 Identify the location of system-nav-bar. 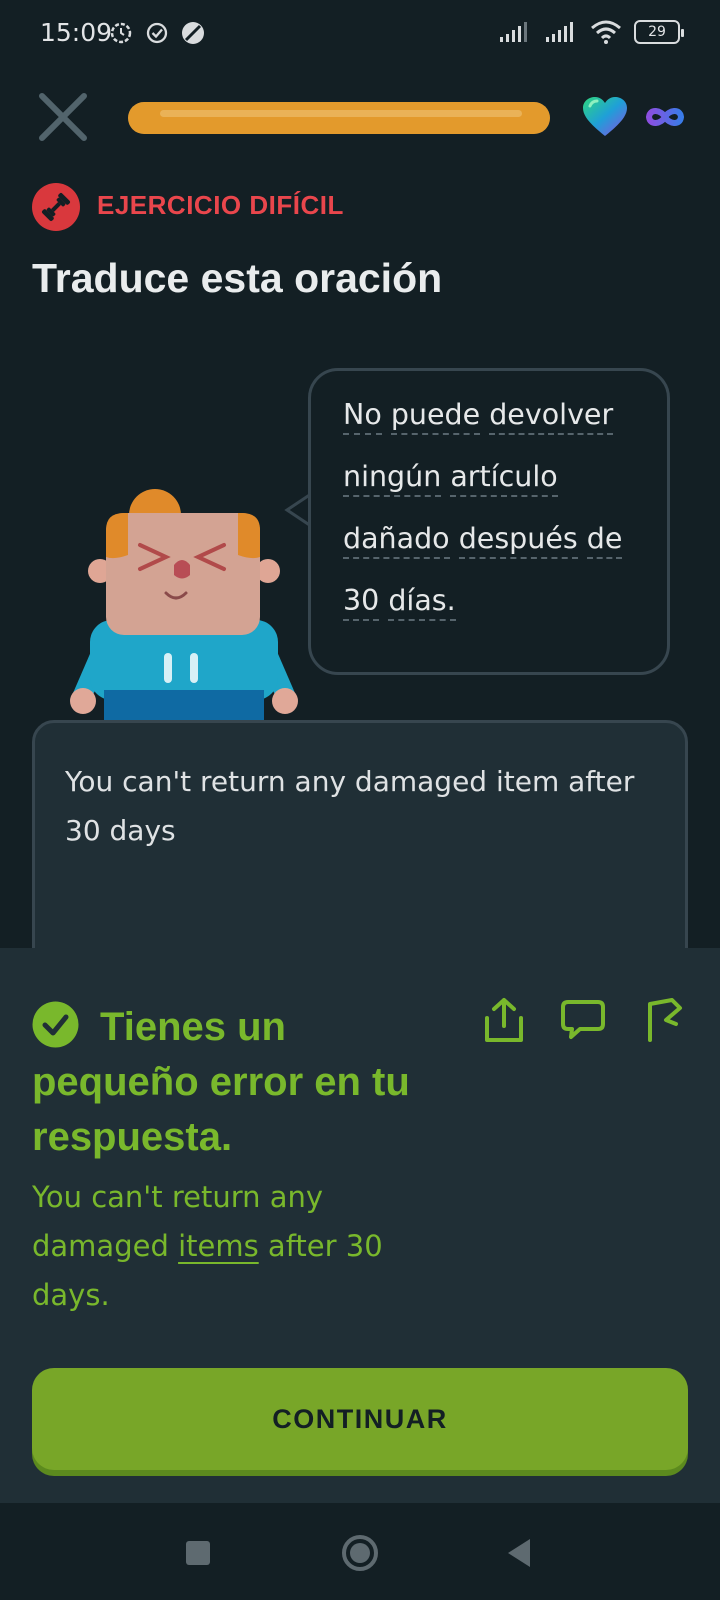
(360, 1551).